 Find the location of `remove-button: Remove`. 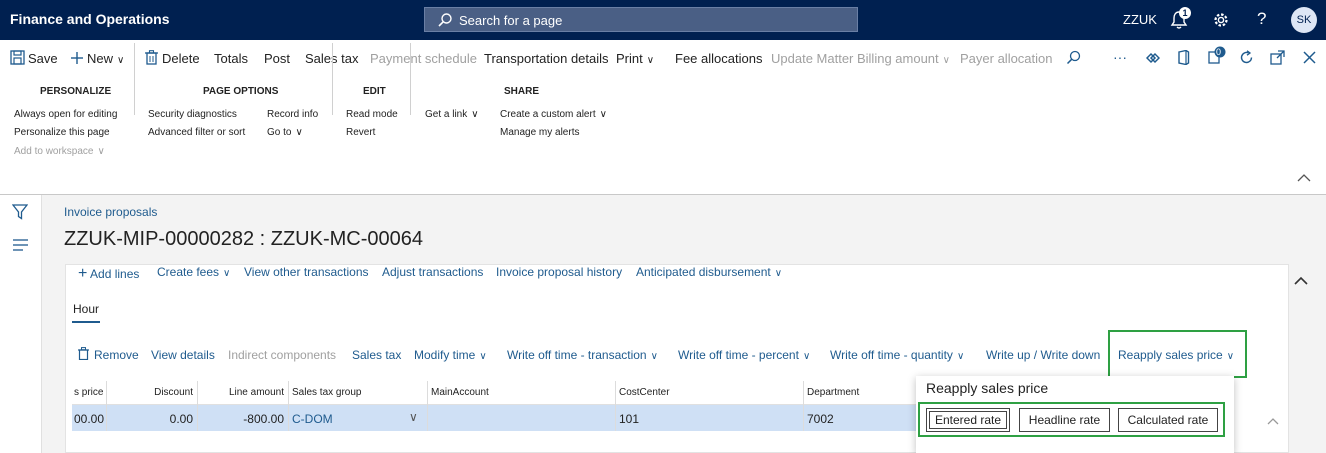

remove-button: Remove is located at coordinates (116, 355).